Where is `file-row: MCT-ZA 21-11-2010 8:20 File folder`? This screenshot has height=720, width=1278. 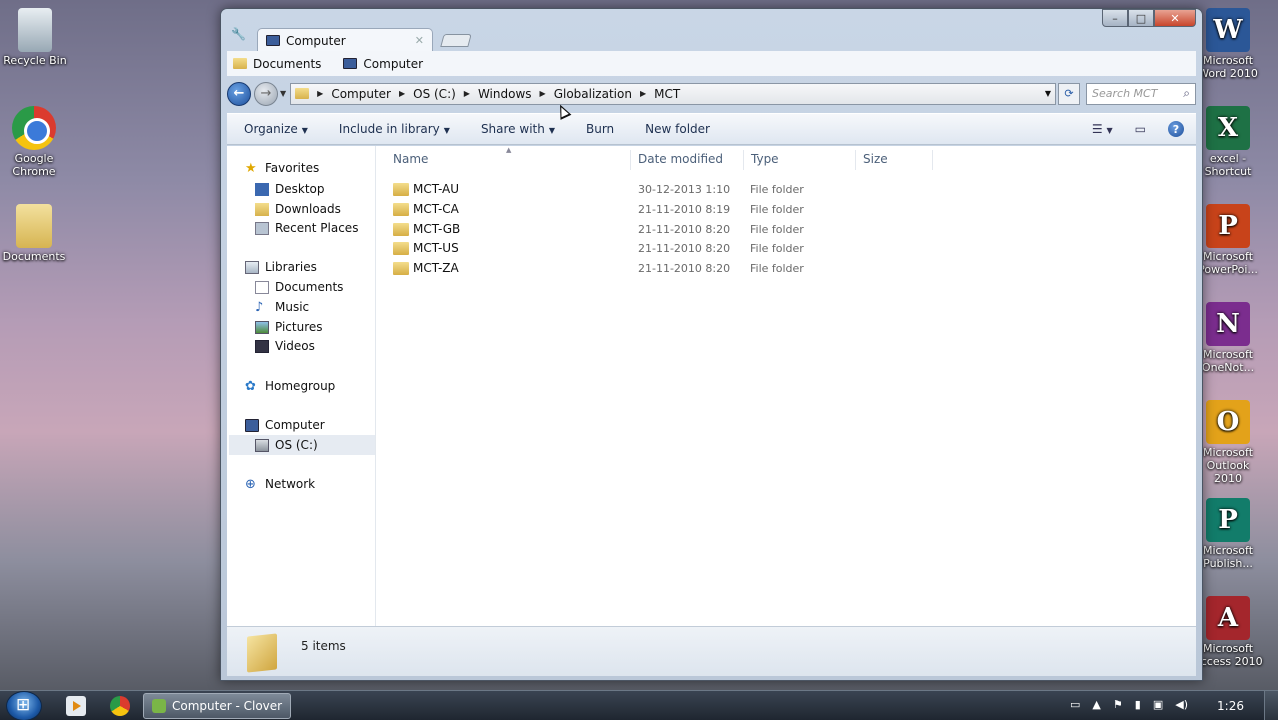
file-row: MCT-ZA 21-11-2010 8:20 File folder is located at coordinates (647, 269).